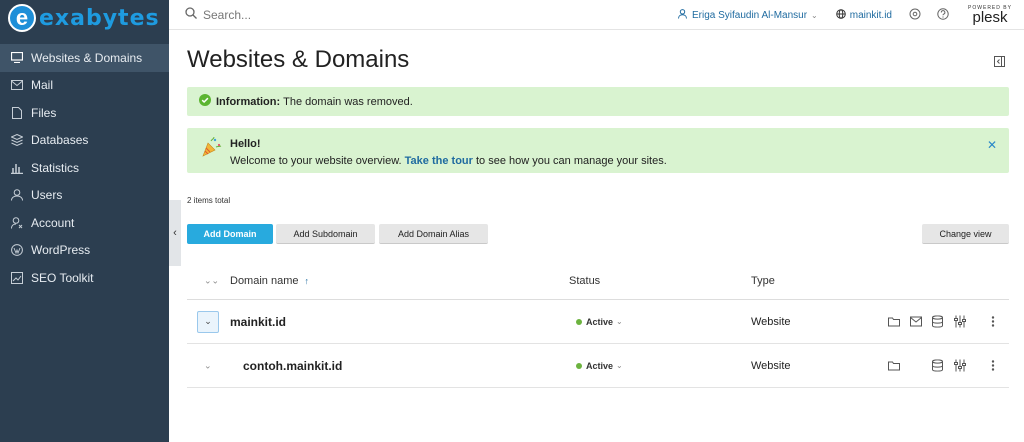 This screenshot has width=1024, height=442. I want to click on page-title: Websites & Domains, so click(298, 59).